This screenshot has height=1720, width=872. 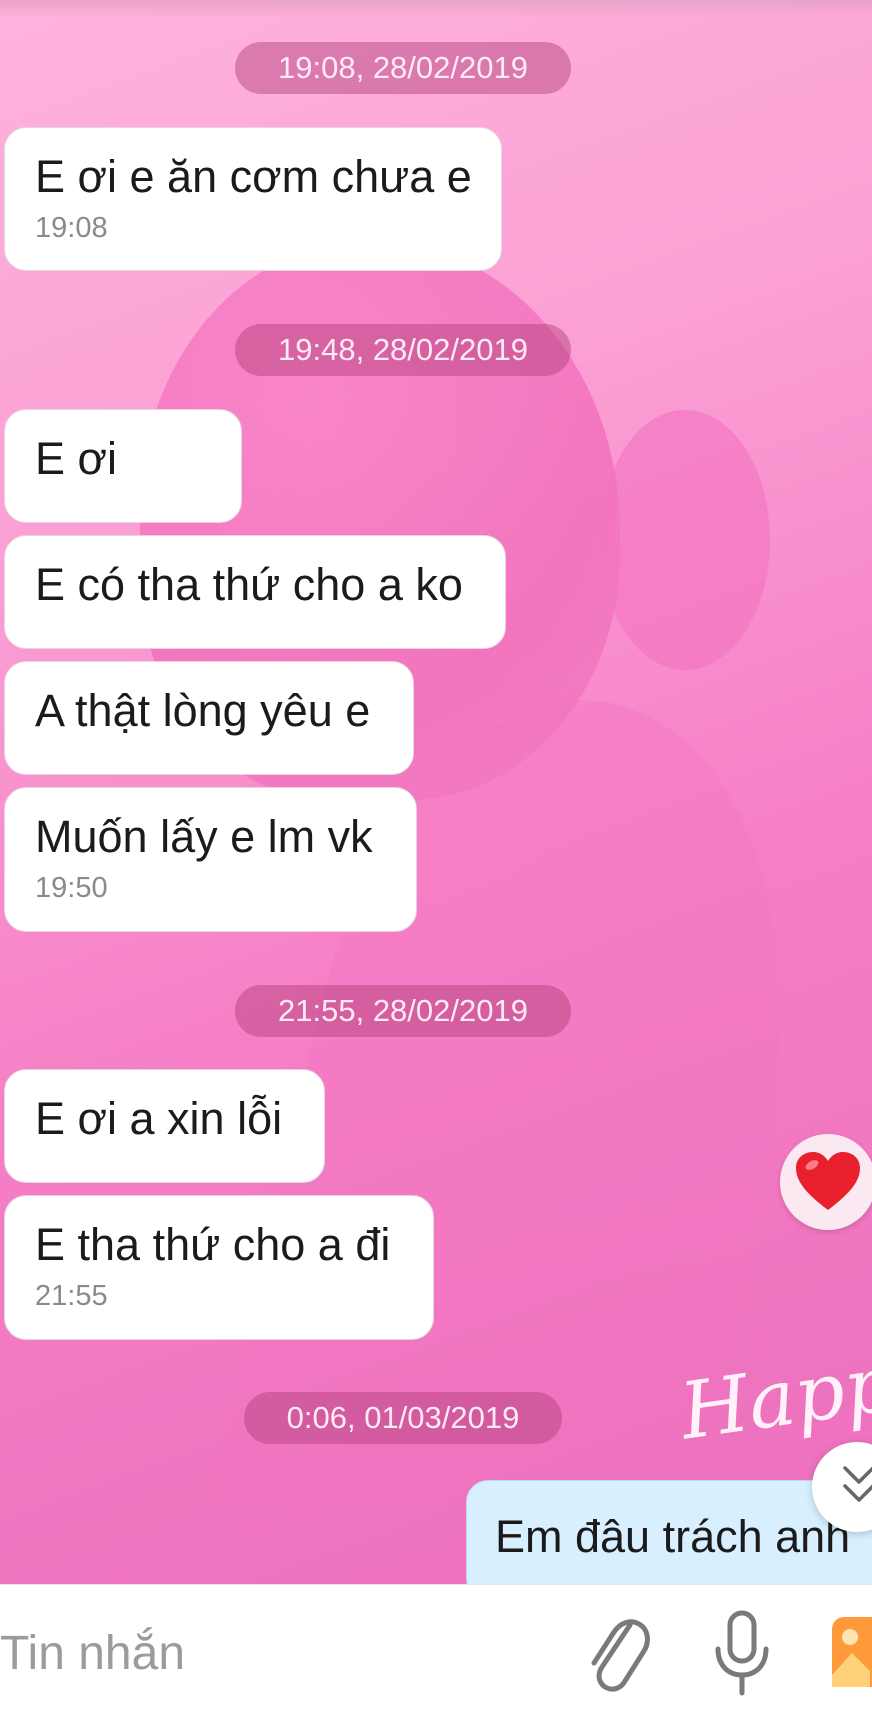 I want to click on date-separator: 0:06, 01/03/2019, so click(x=403, y=1418).